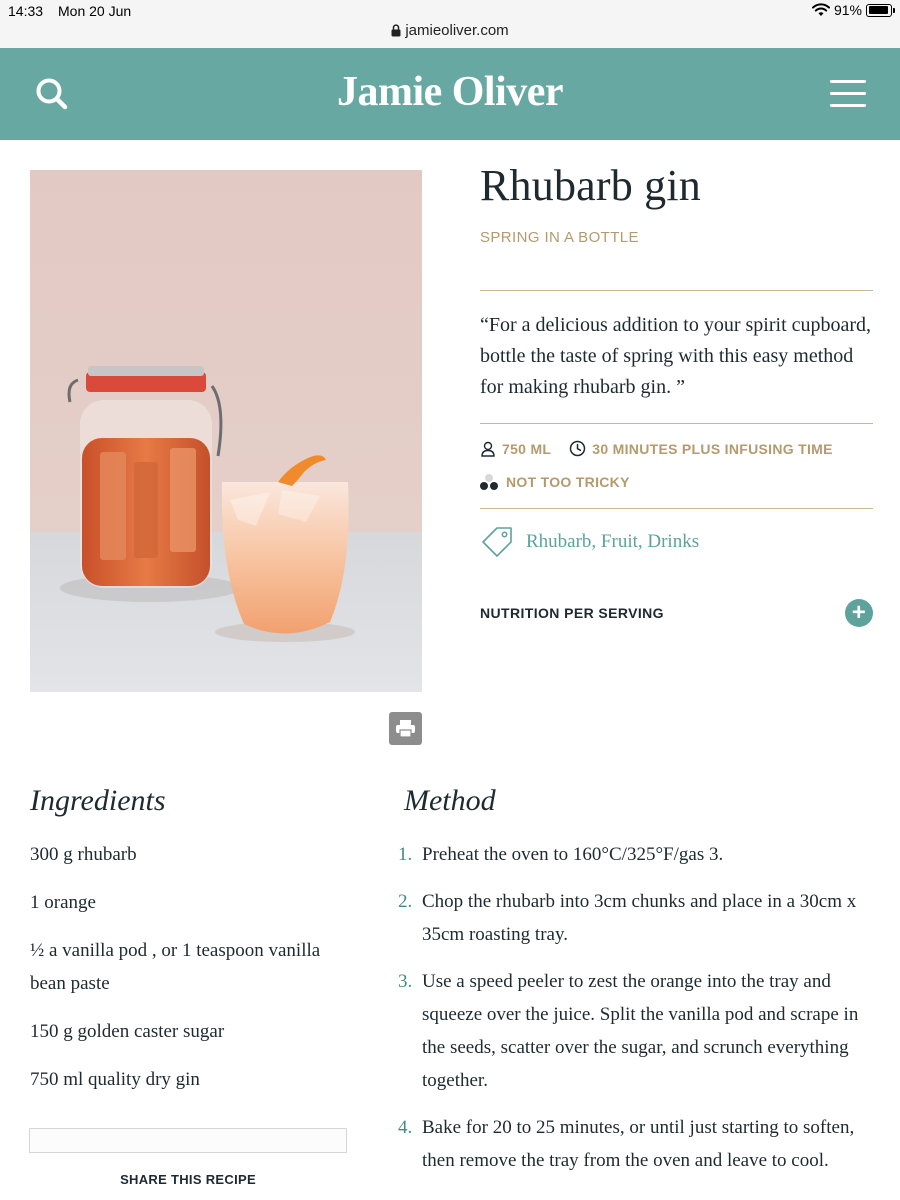  I want to click on status-bar: 14:33 Mon 20 Jun 91% jamieoliver.com, so click(450, 24).